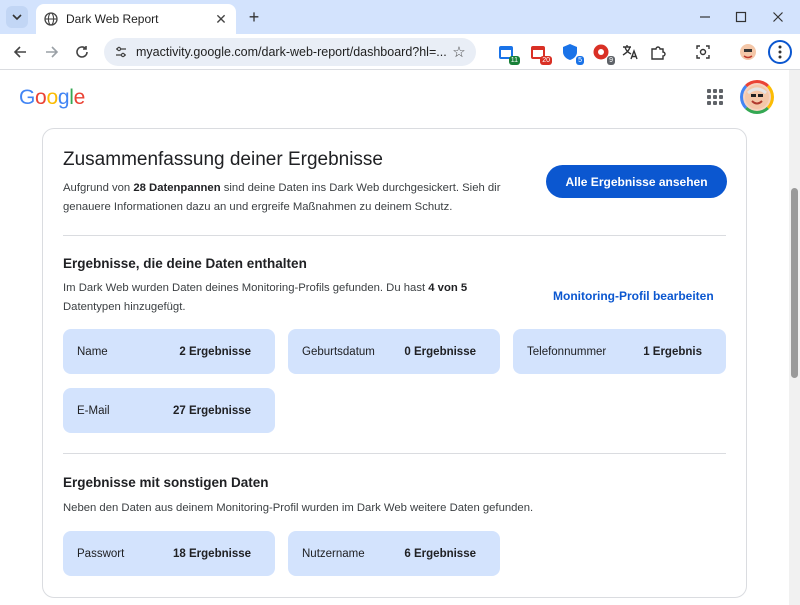  Describe the element at coordinates (603, 53) in the screenshot. I see `red-circle-extension-icon: 9` at that location.